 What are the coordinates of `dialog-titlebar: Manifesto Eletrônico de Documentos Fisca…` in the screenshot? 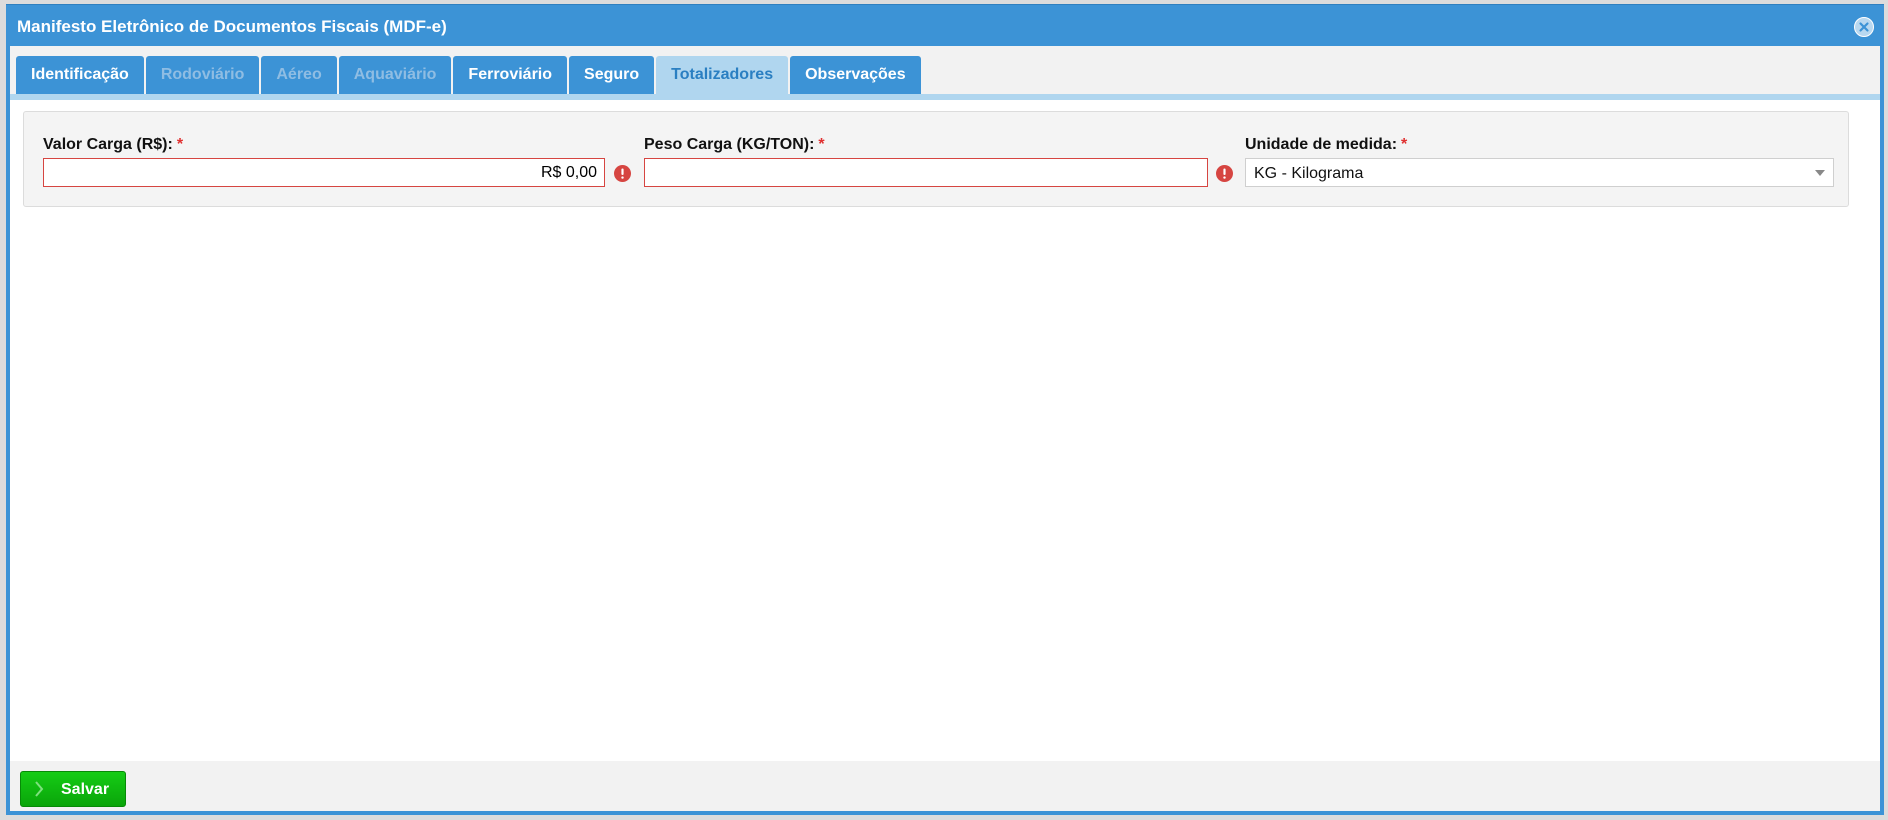 It's located at (945, 25).